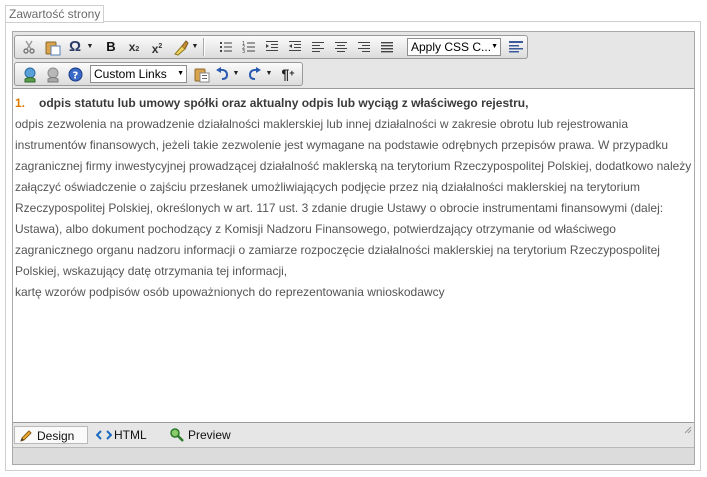 The height and width of the screenshot is (477, 707). What do you see at coordinates (29, 47) in the screenshot?
I see `cut-icon` at bounding box center [29, 47].